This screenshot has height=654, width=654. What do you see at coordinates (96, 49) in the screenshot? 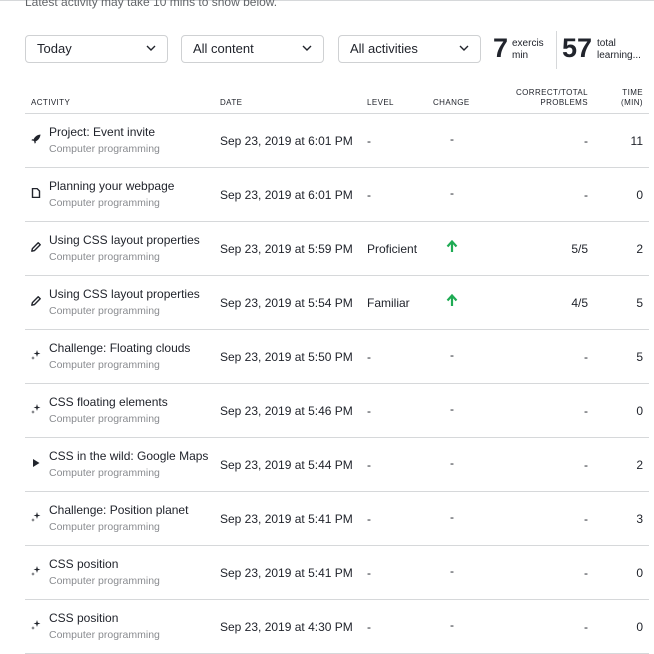
I see `time-range-select: Today` at bounding box center [96, 49].